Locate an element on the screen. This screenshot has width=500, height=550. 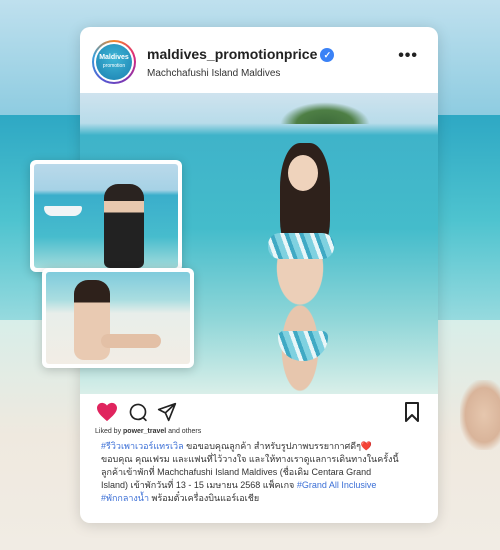
heart-icon is located at coordinates (107, 412).